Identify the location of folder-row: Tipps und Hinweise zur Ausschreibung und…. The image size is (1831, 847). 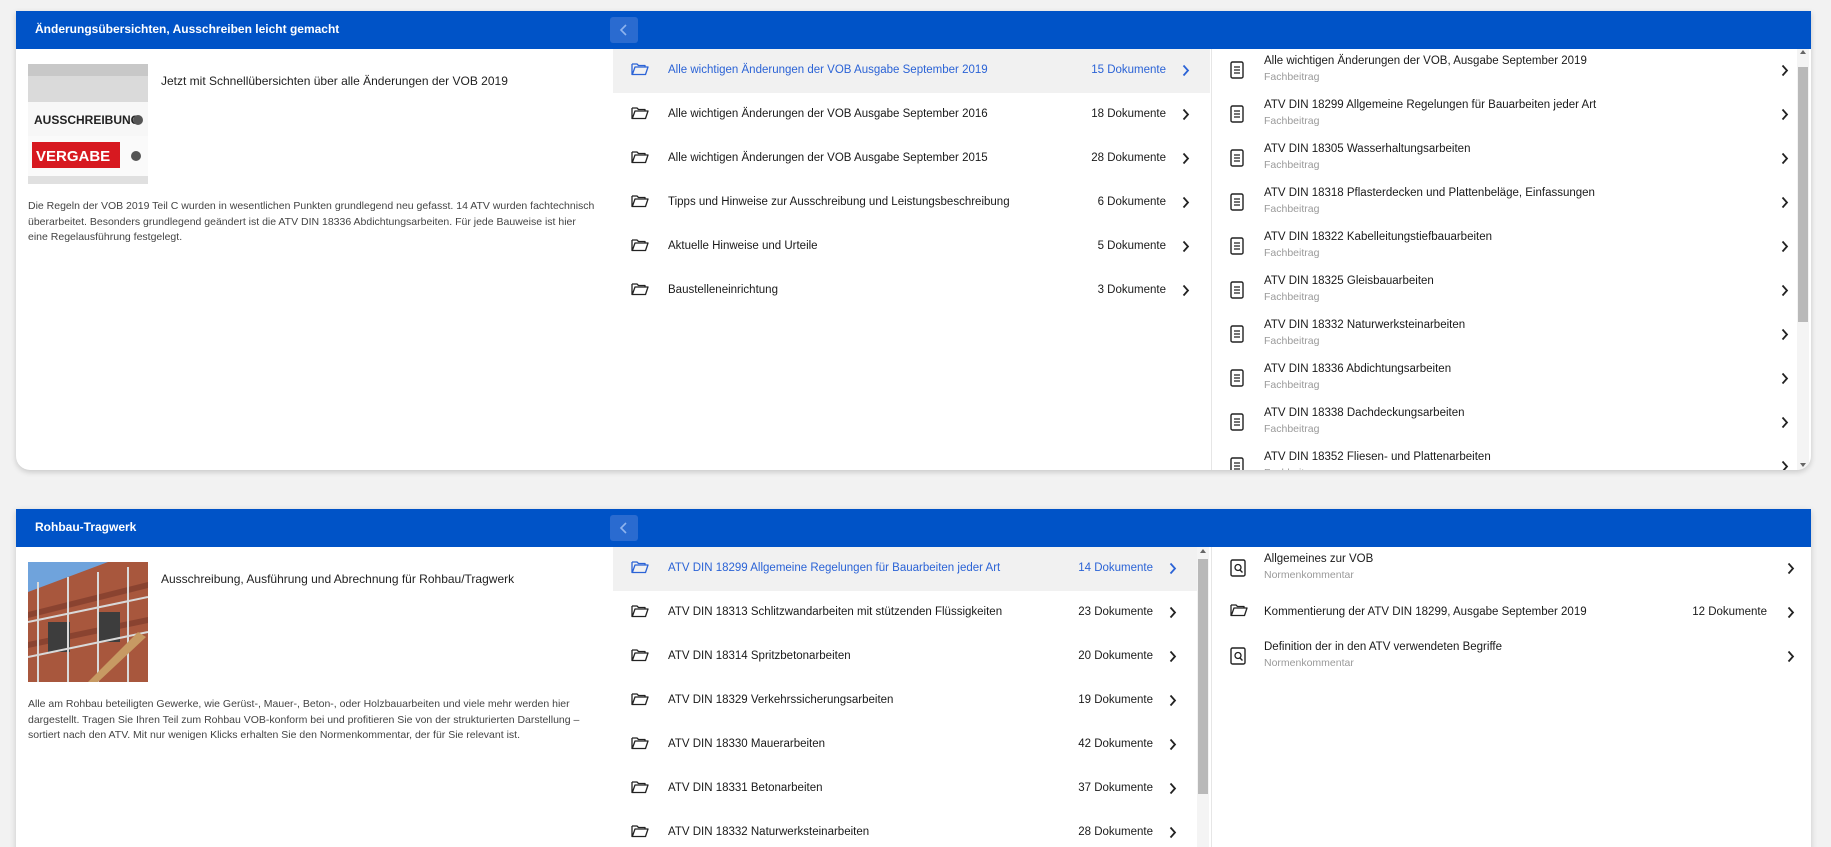
(911, 203).